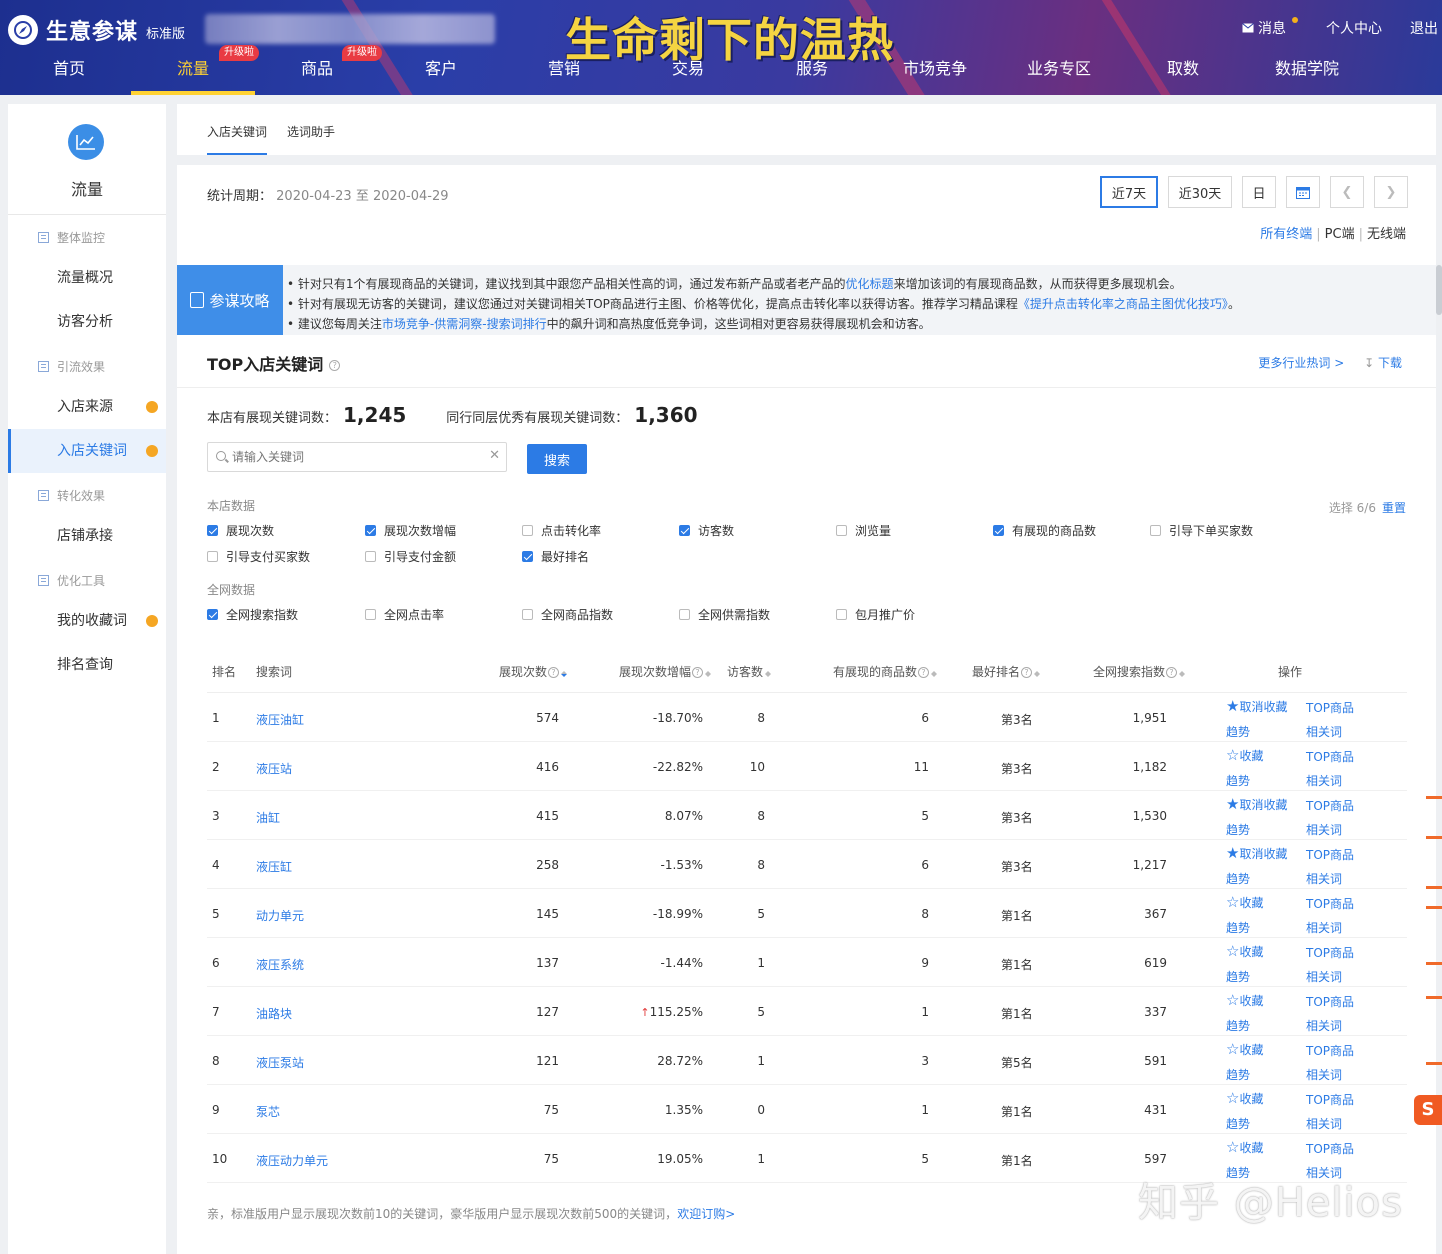  Describe the element at coordinates (724, 614) in the screenshot. I see `metric-checkbox: 全网供需指数` at that location.